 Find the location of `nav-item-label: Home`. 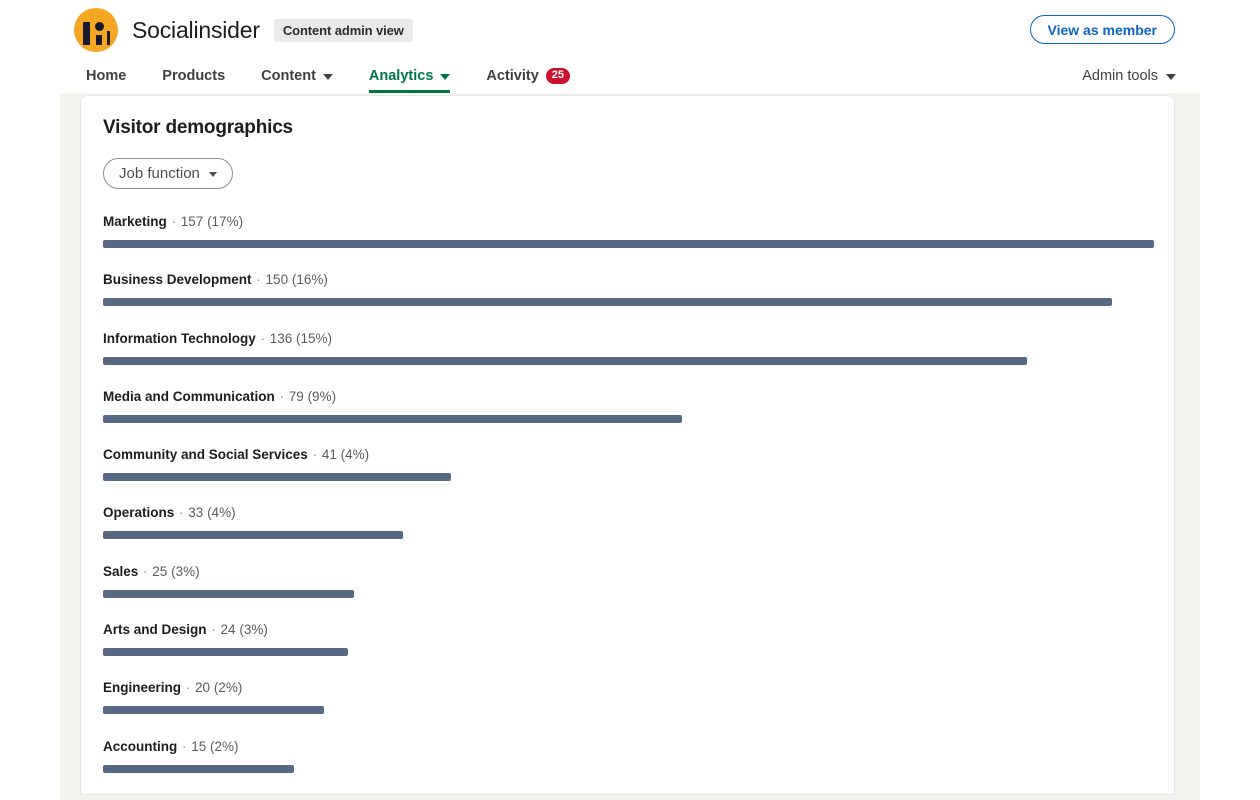

nav-item-label: Home is located at coordinates (106, 75).